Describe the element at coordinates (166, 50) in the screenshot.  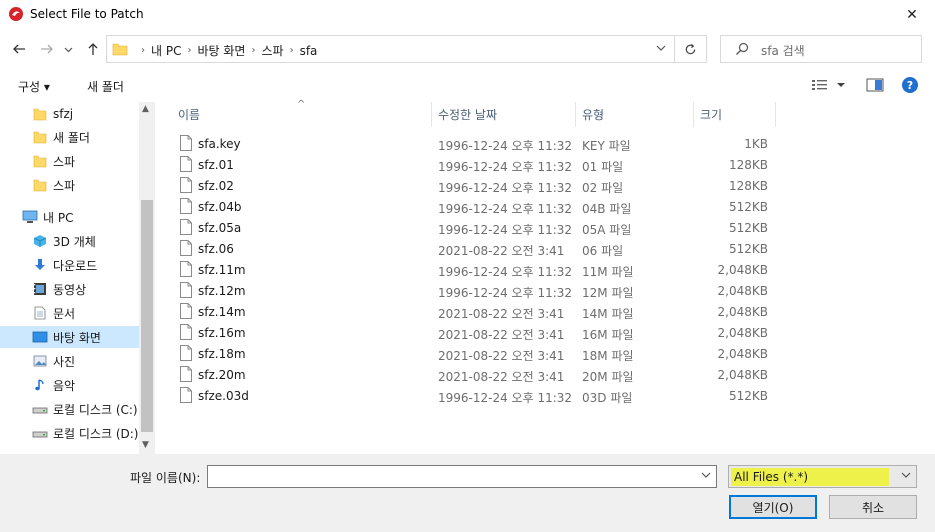
I see `breadcrumb-item: 내 PC` at that location.